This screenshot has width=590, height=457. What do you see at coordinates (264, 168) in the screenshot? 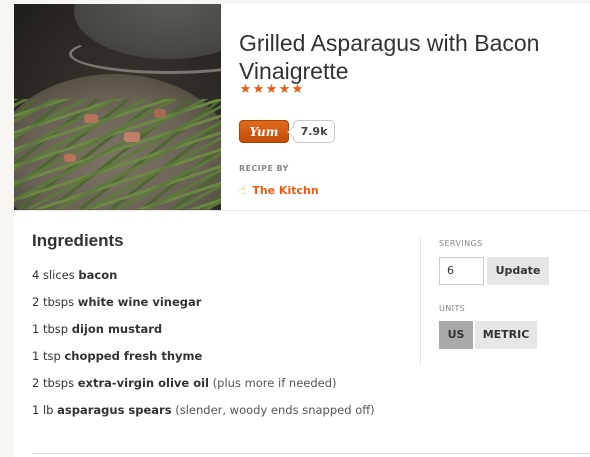
I see `recipe-by-label: RECIPE BY` at bounding box center [264, 168].